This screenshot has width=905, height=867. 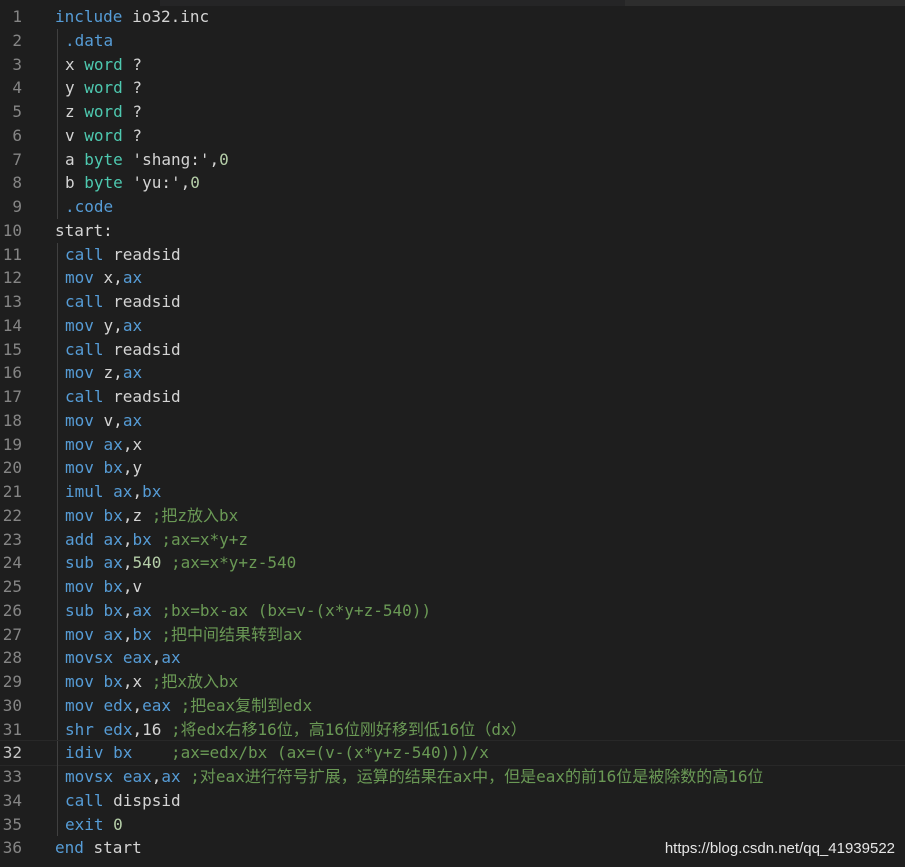 What do you see at coordinates (452, 705) in the screenshot?
I see `code-line: 30 mov edx,eax ;把eax复制到edx` at bounding box center [452, 705].